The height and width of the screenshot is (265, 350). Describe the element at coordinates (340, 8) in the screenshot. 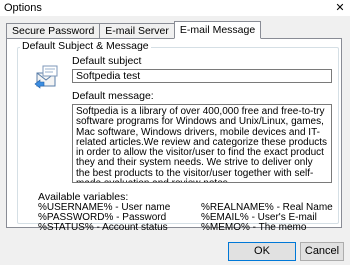

I see `close-icon: ✕` at that location.